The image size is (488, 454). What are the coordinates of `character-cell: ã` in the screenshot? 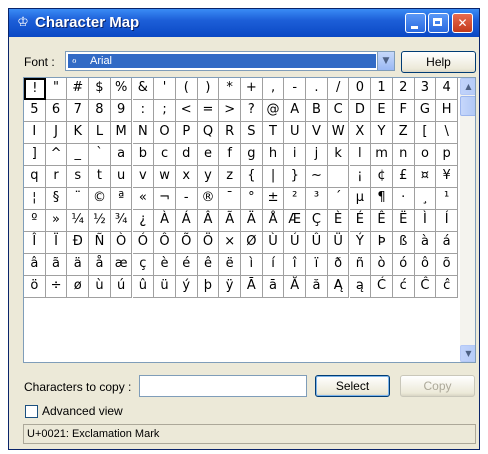 It's located at (56, 265).